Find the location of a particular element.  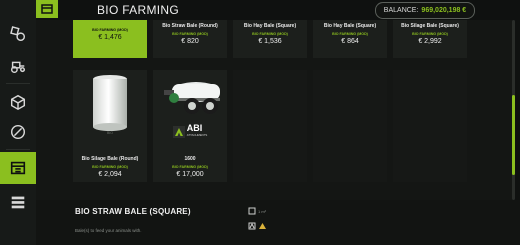

bale-wrap-label: BIO is located at coordinates (110, 133).